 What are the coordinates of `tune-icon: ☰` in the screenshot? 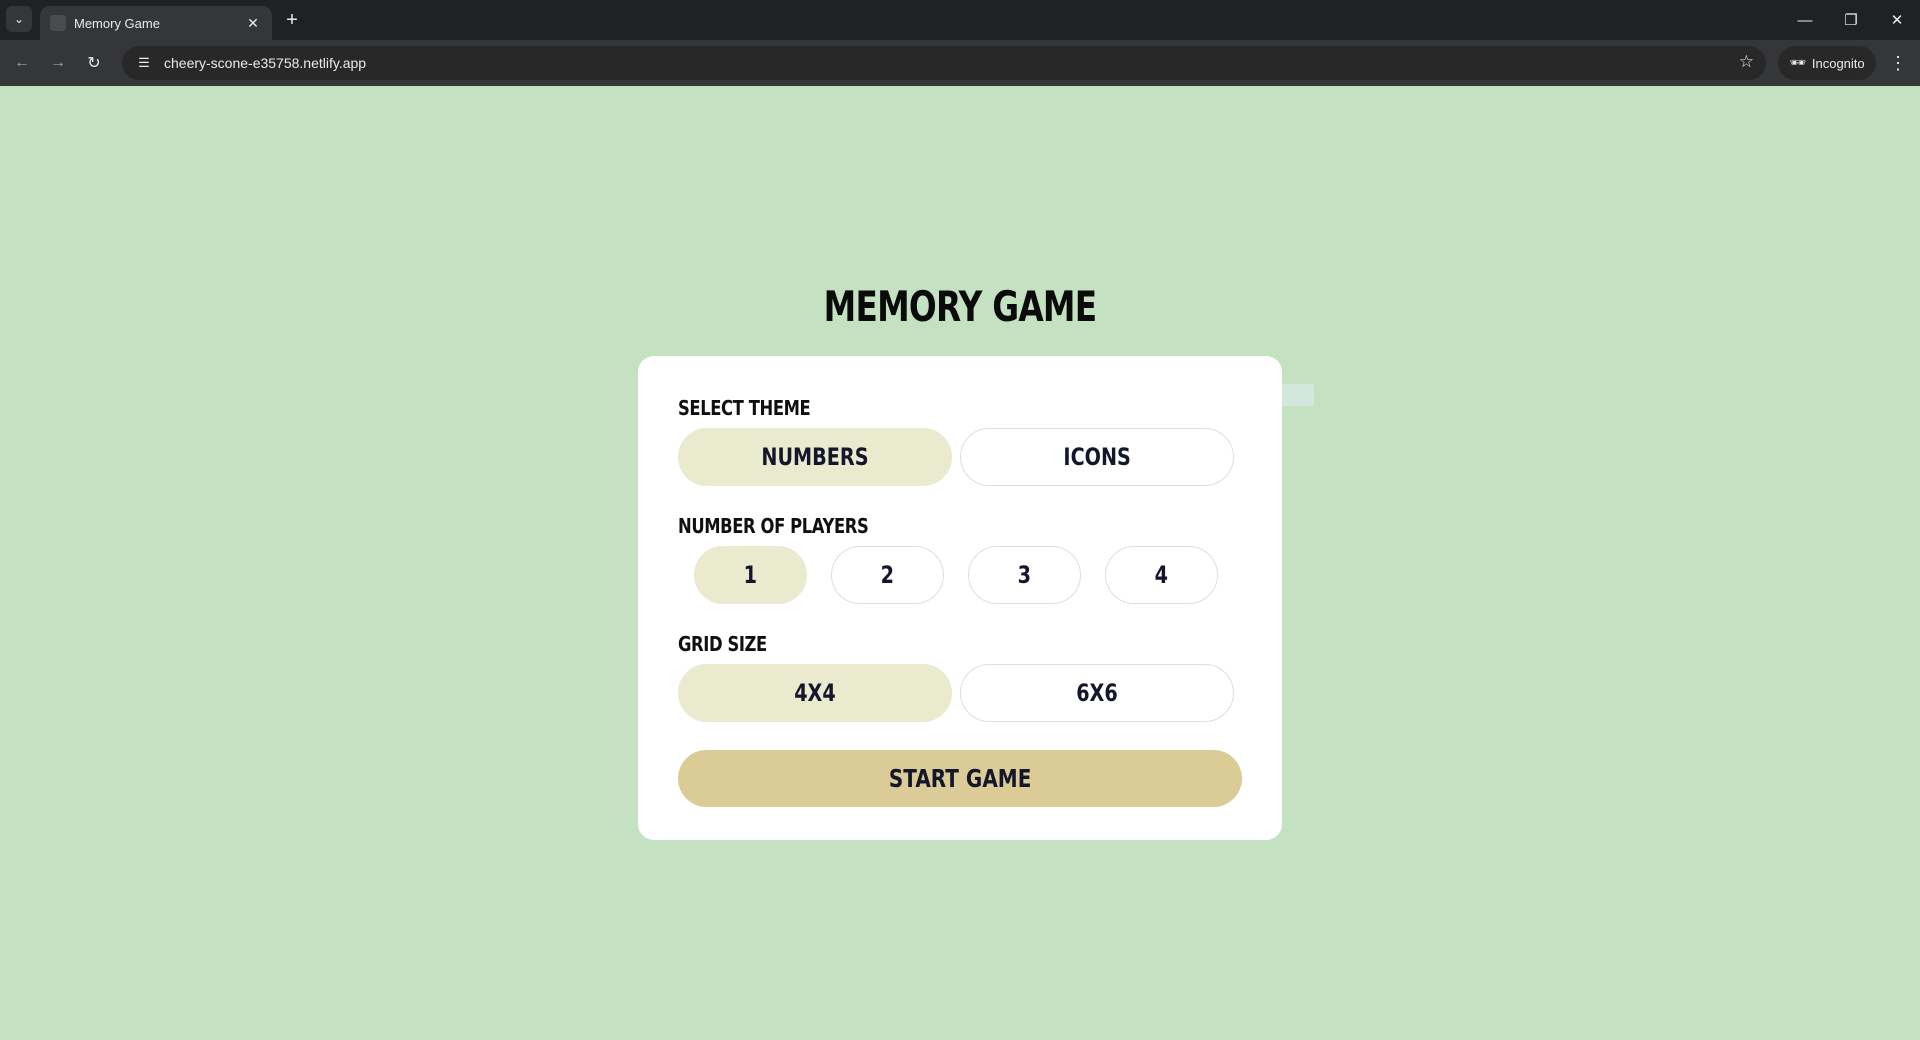 It's located at (144, 63).